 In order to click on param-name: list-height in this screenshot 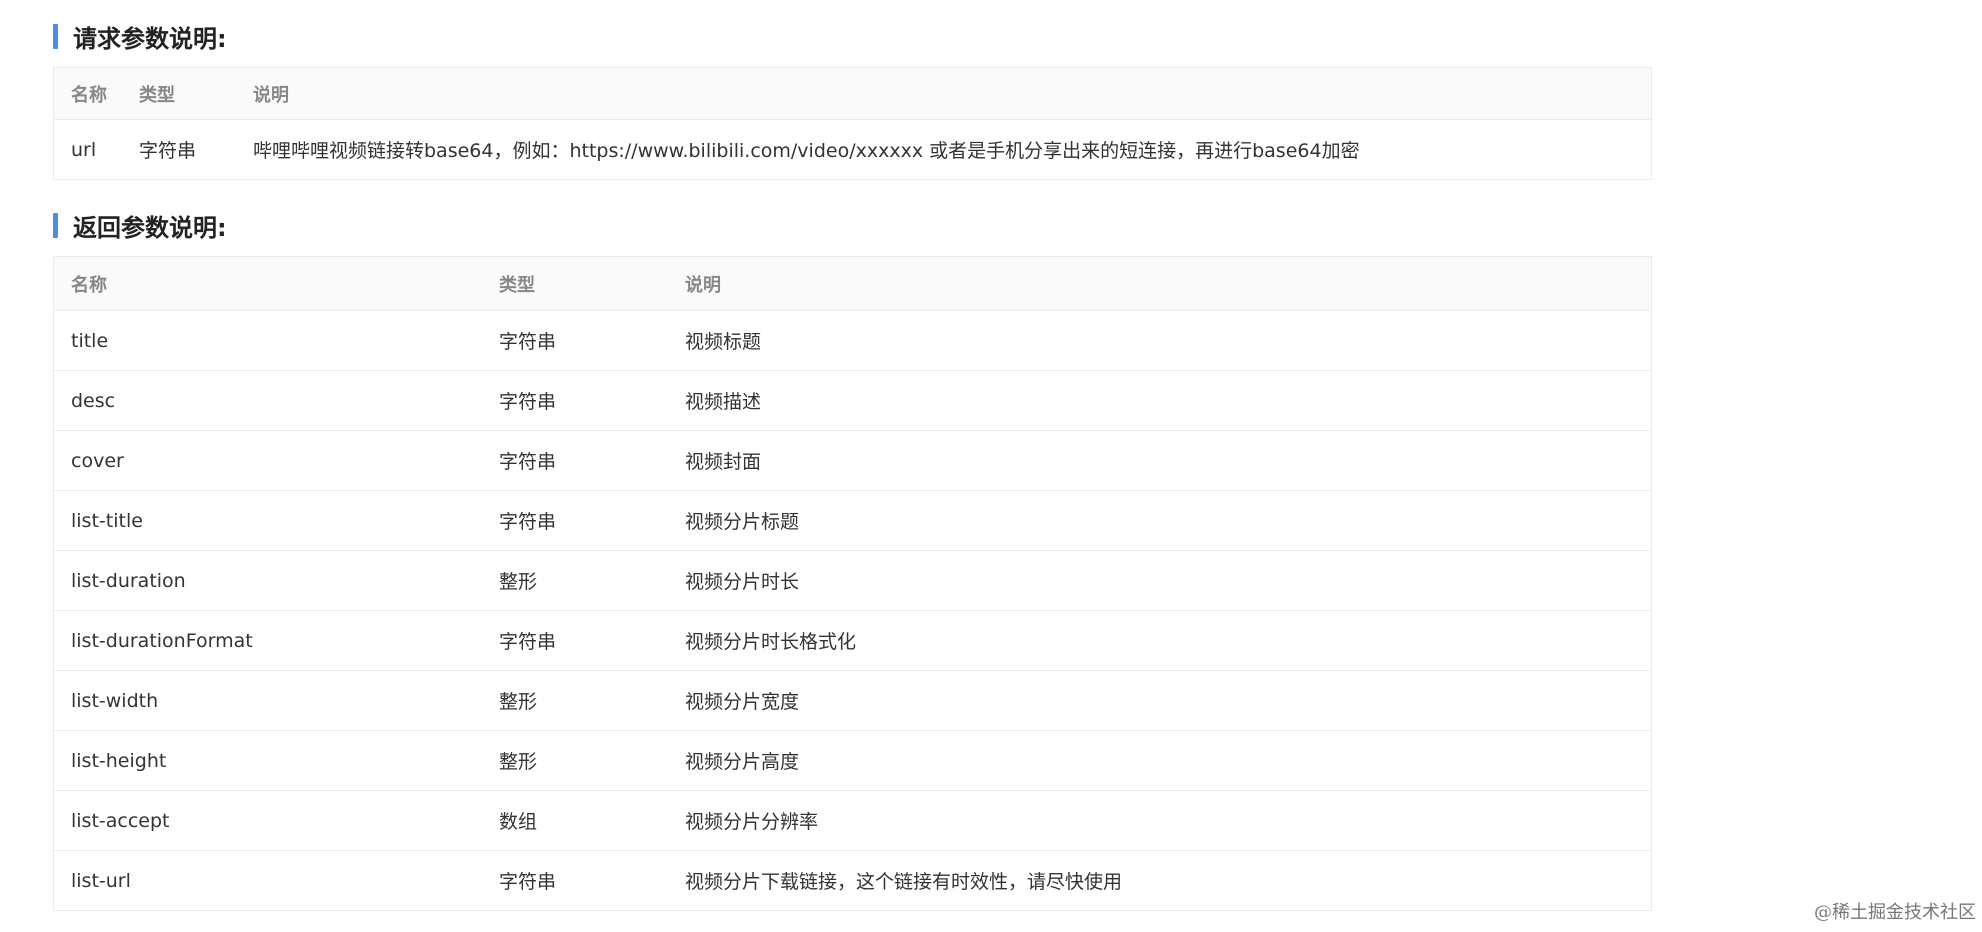, I will do `click(119, 760)`.